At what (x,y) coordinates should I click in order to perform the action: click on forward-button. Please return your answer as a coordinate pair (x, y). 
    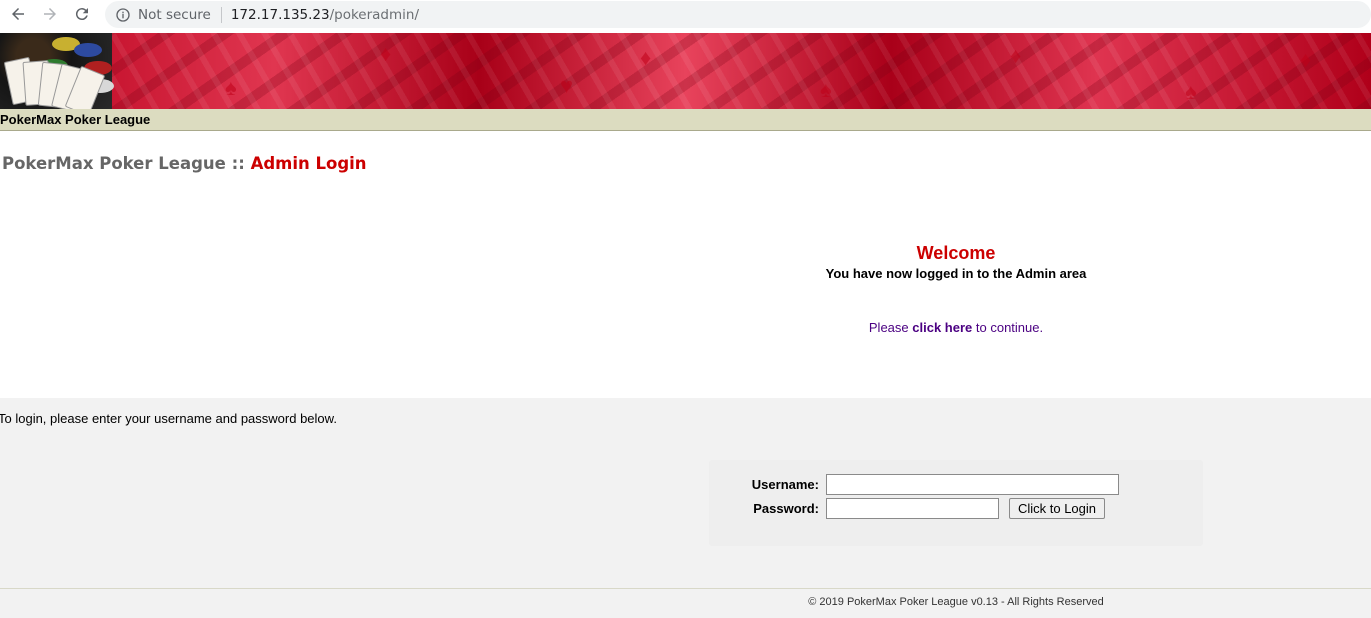
    Looking at the image, I should click on (50, 14).